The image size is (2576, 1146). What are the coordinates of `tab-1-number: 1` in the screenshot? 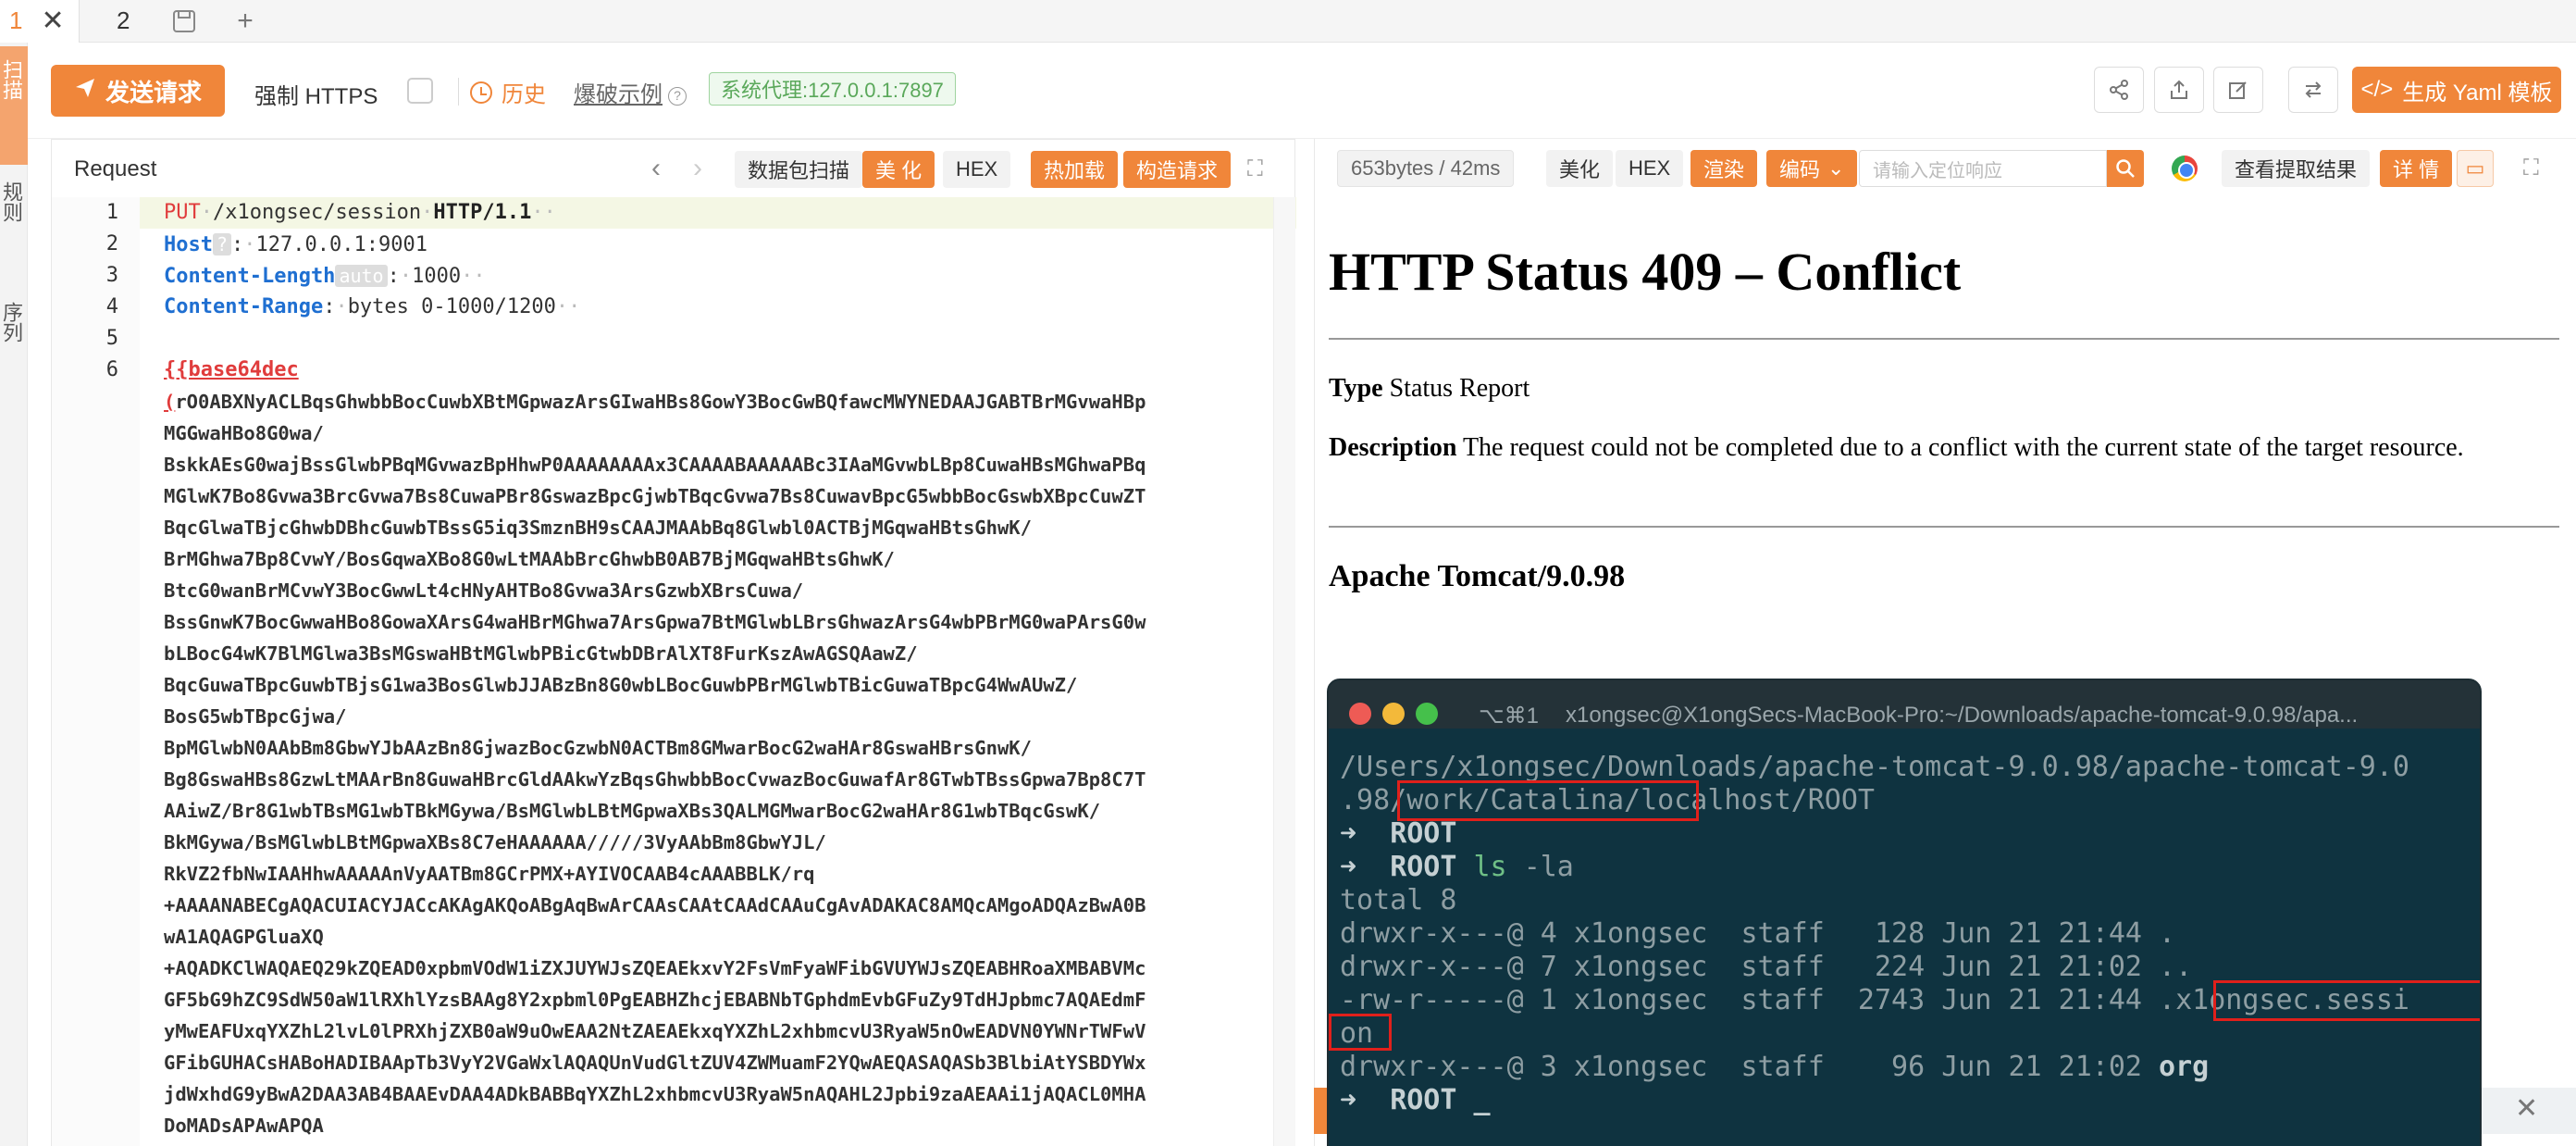 It's located at (16, 20).